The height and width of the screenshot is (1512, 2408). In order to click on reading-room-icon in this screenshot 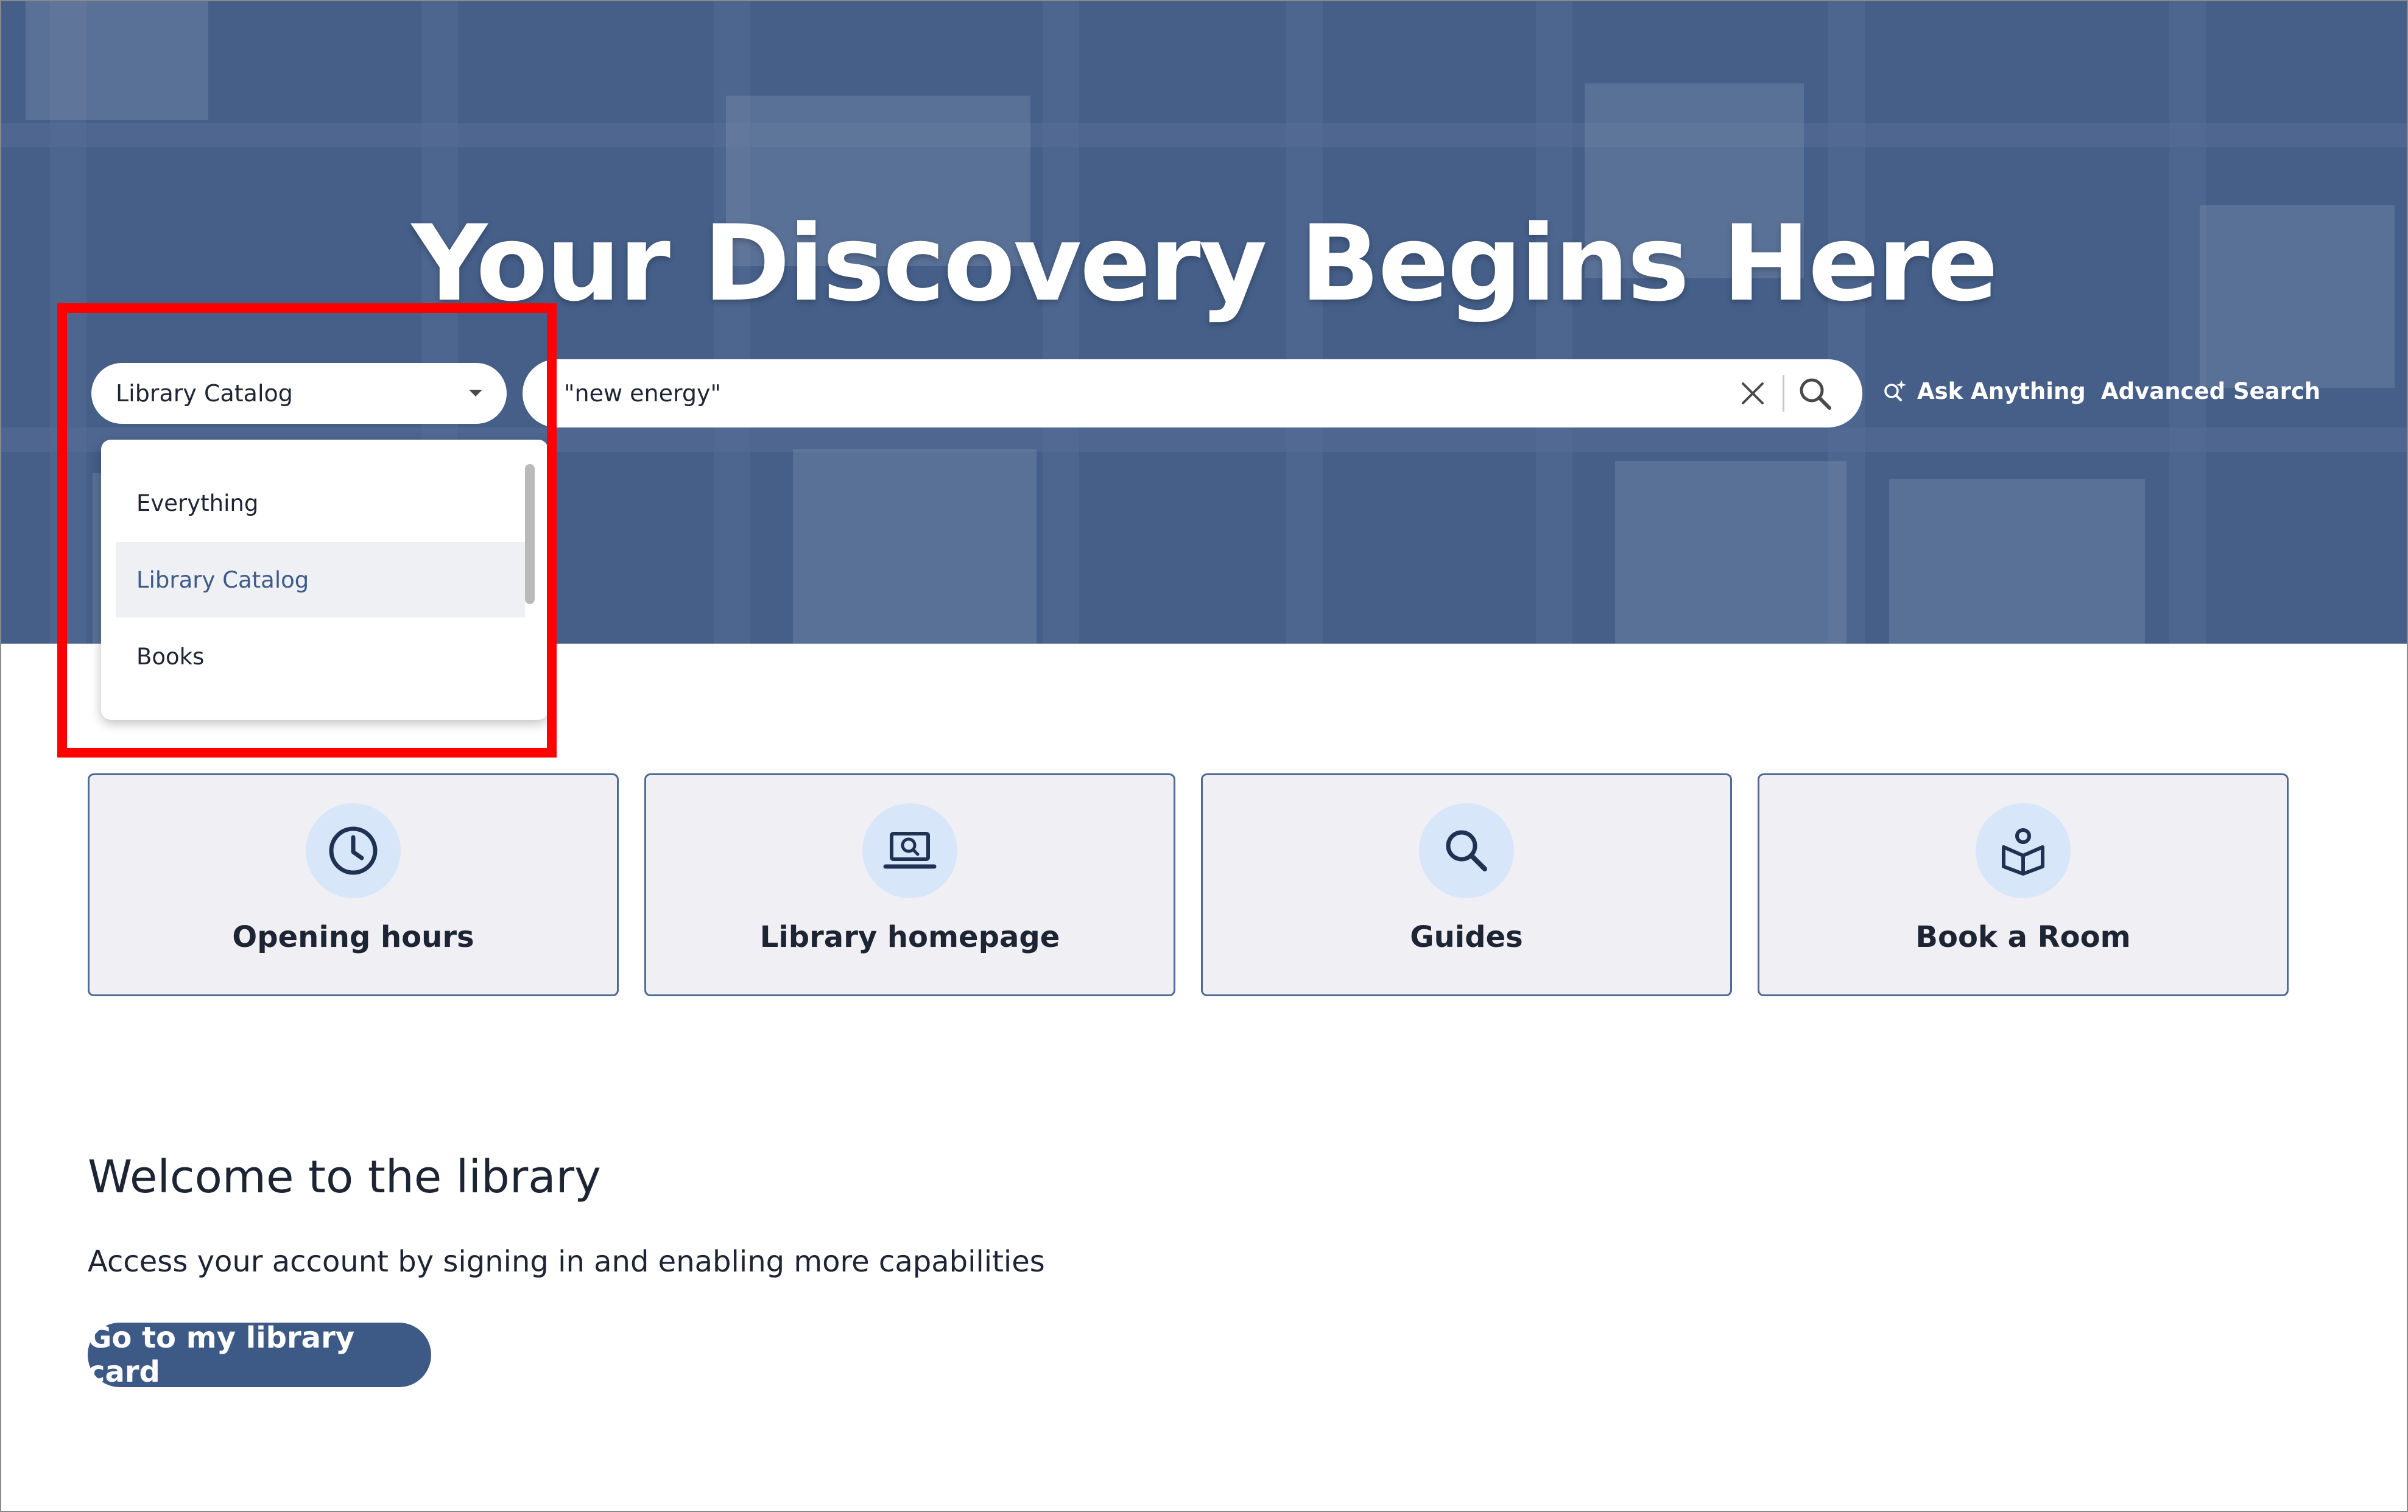, I will do `click(2023, 851)`.